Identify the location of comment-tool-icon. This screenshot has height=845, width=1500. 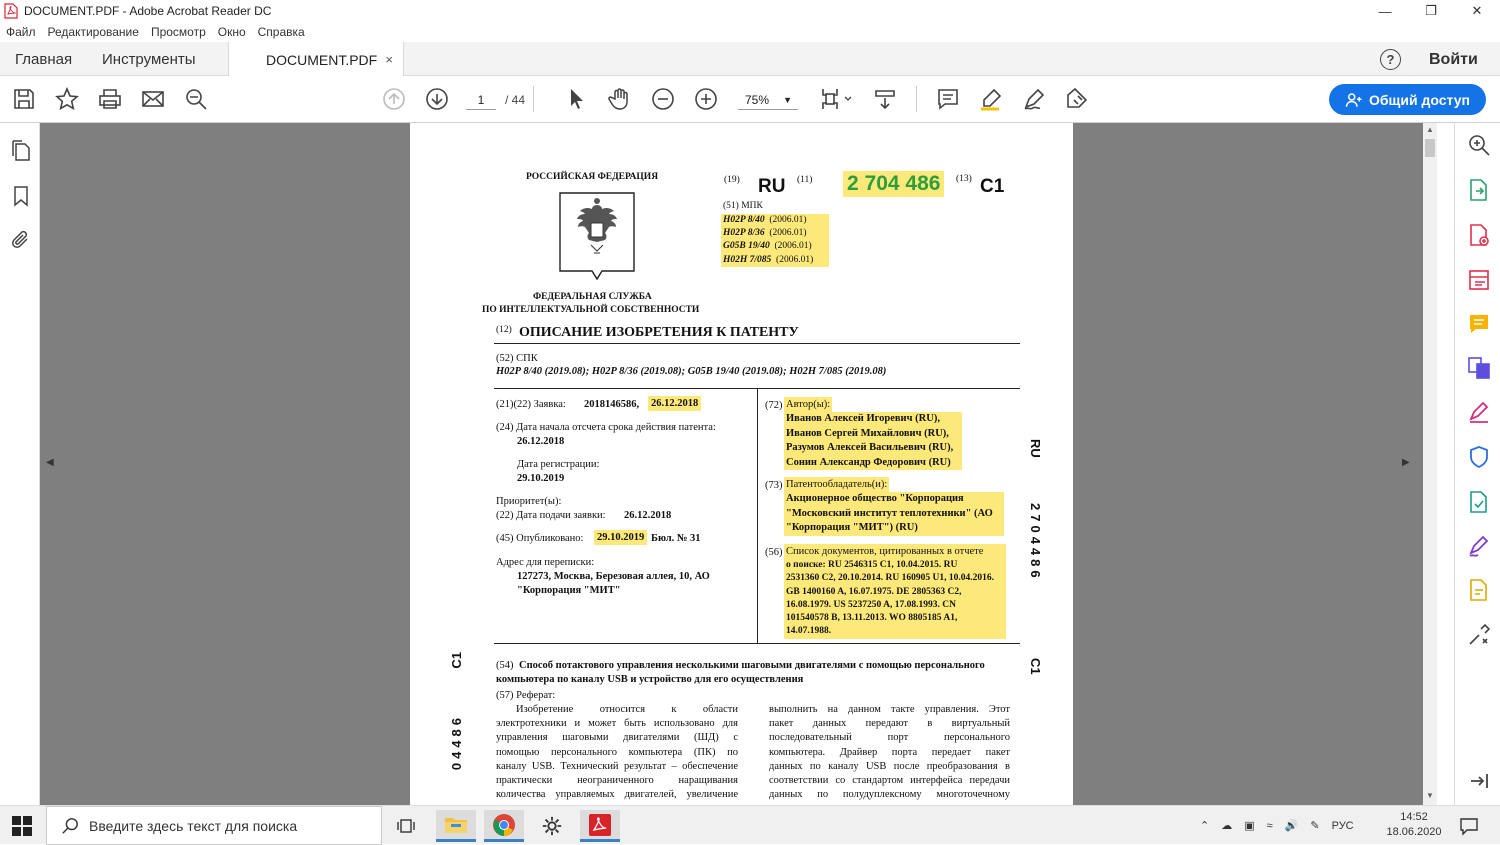
(1479, 324).